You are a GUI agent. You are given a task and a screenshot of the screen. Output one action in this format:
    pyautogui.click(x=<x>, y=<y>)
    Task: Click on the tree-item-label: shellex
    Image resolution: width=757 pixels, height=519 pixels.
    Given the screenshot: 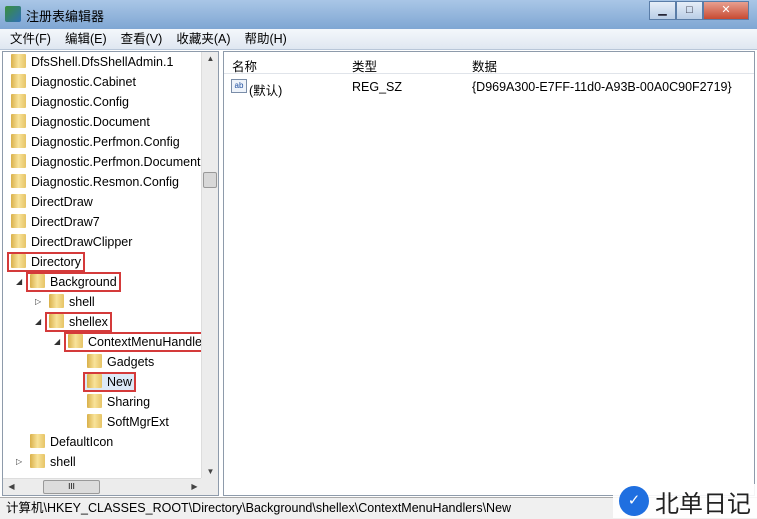 What is the action you would take?
    pyautogui.click(x=88, y=322)
    